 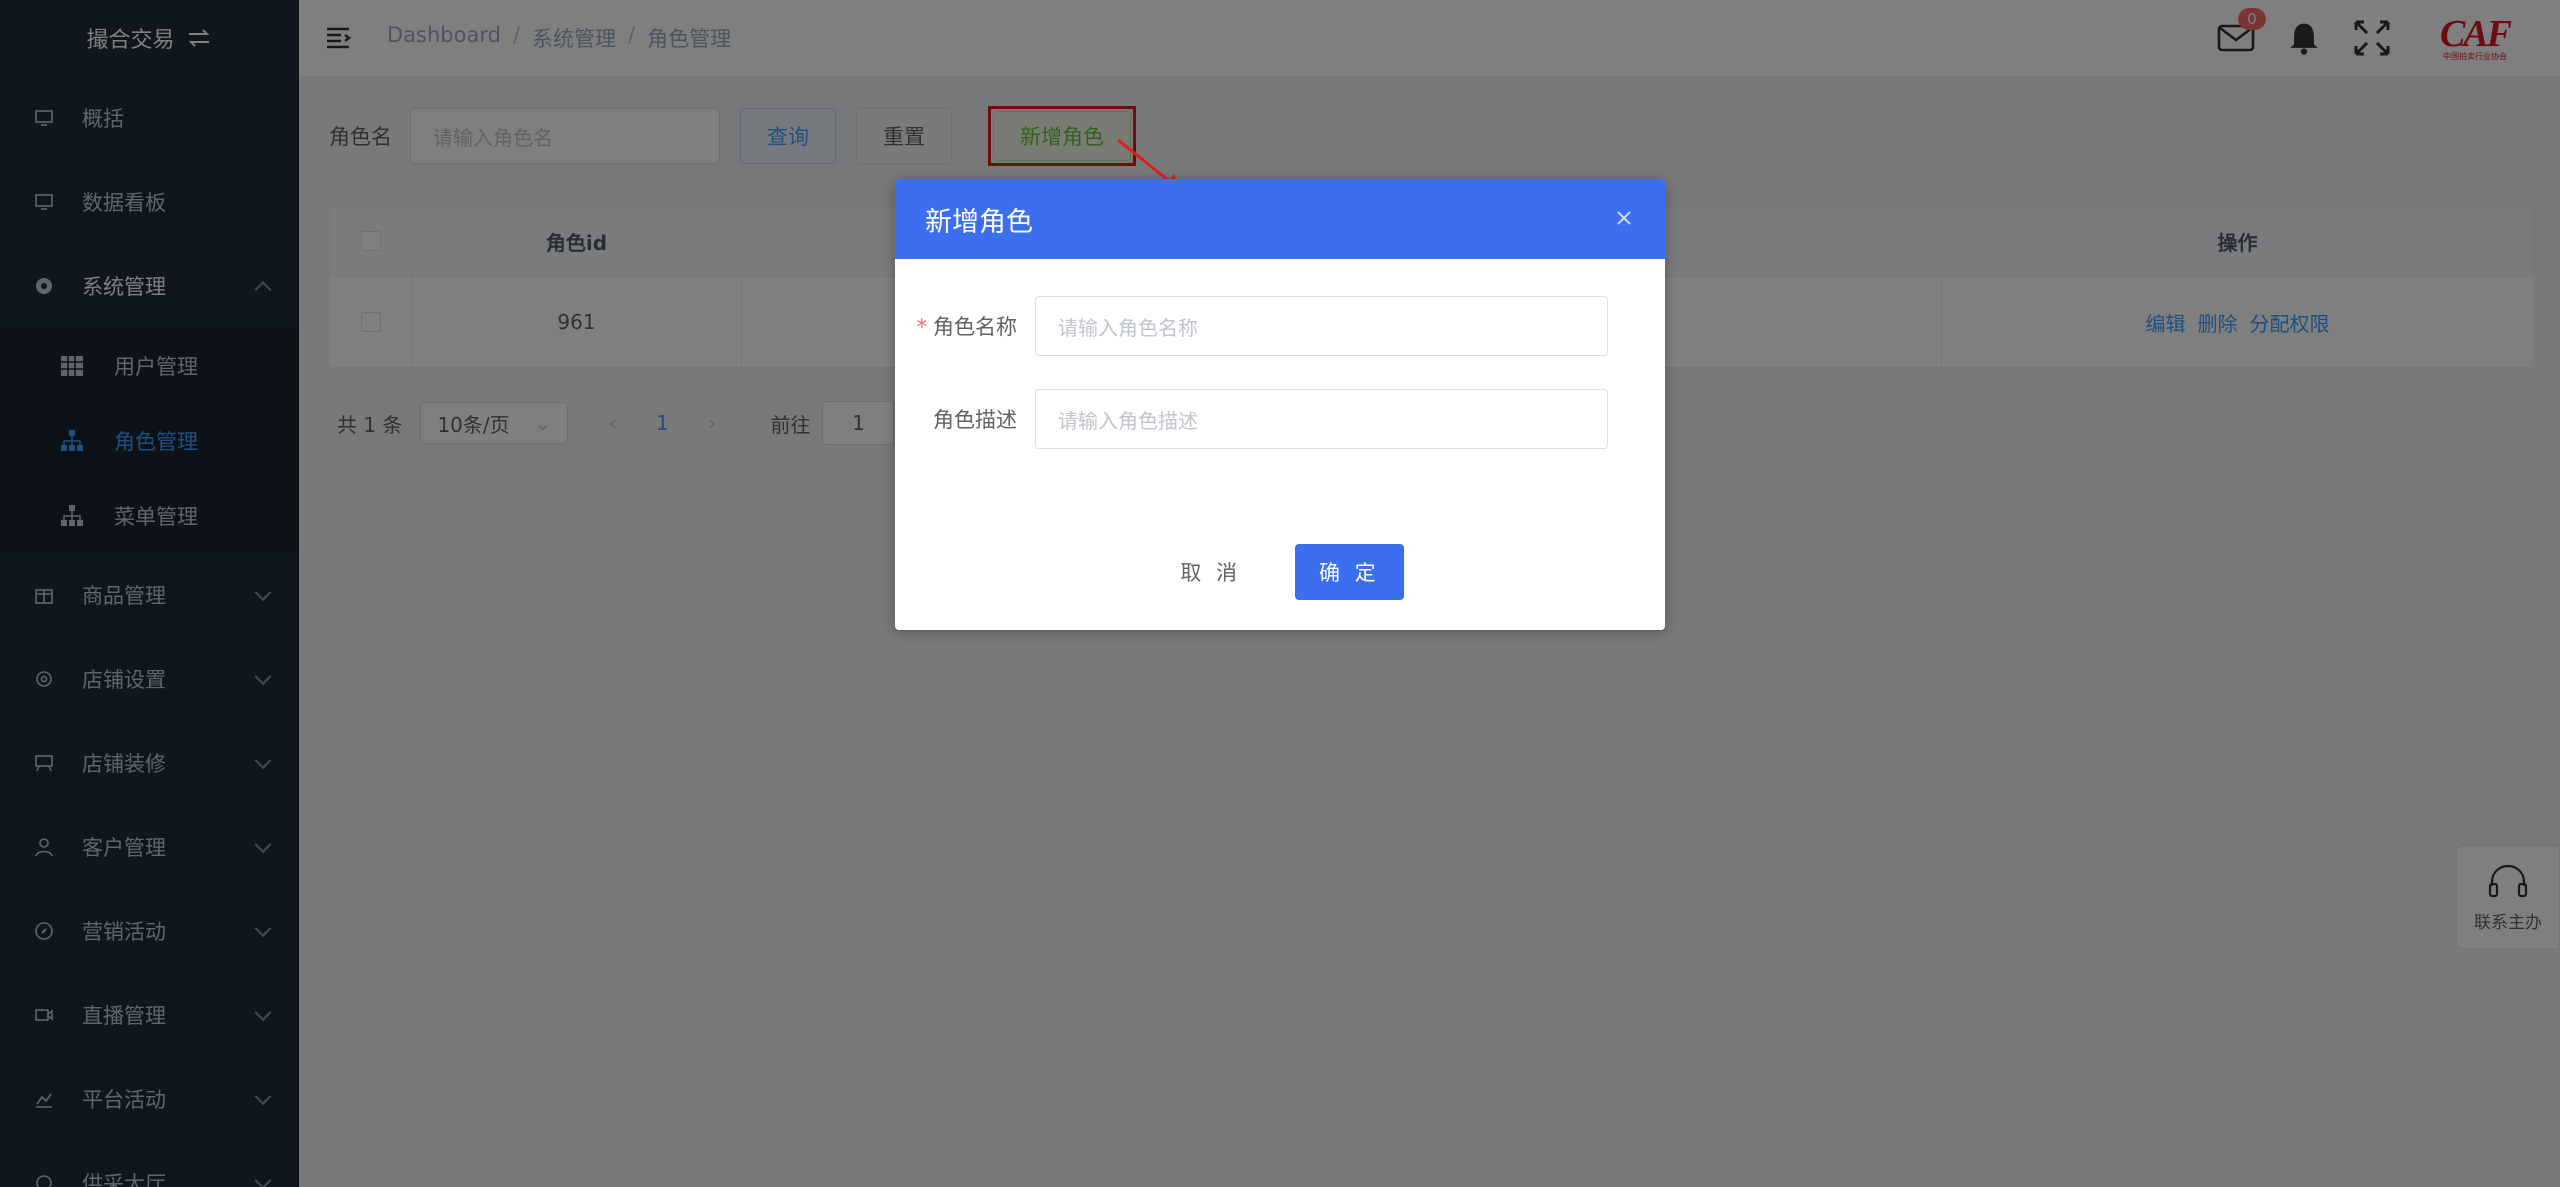 What do you see at coordinates (1349, 572) in the screenshot?
I see `confirm-button: 确 定` at bounding box center [1349, 572].